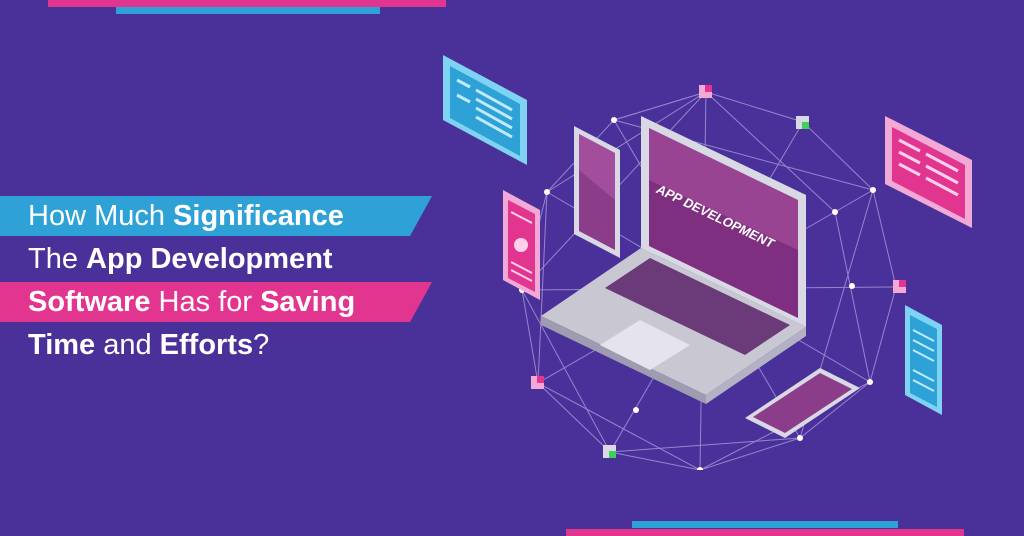 Image resolution: width=1024 pixels, height=536 pixels. What do you see at coordinates (101, 216) in the screenshot?
I see `headline-text: How Much` at bounding box center [101, 216].